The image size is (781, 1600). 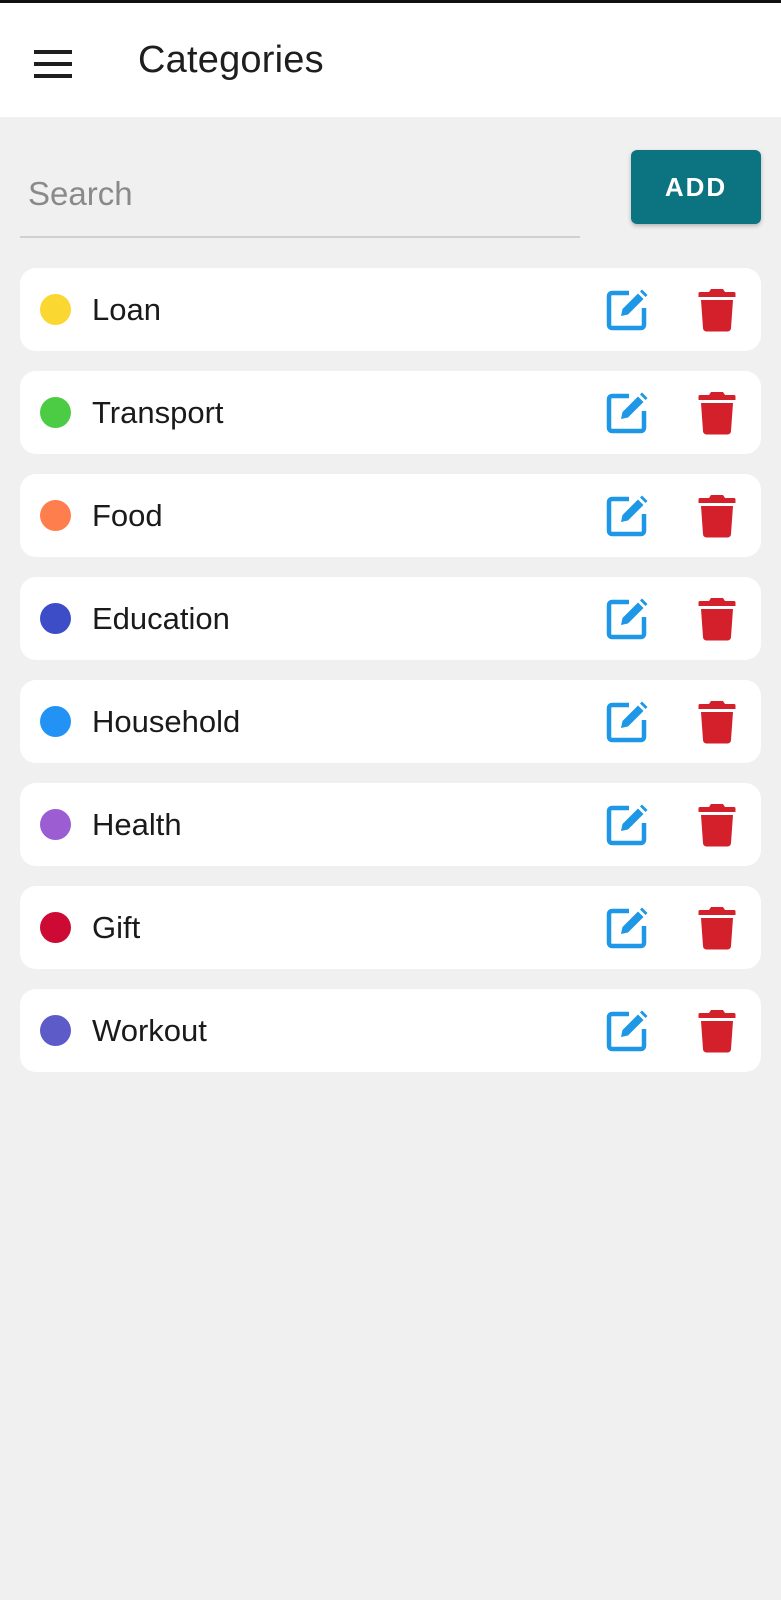 What do you see at coordinates (390, 309) in the screenshot?
I see `list-item-loan: Loan` at bounding box center [390, 309].